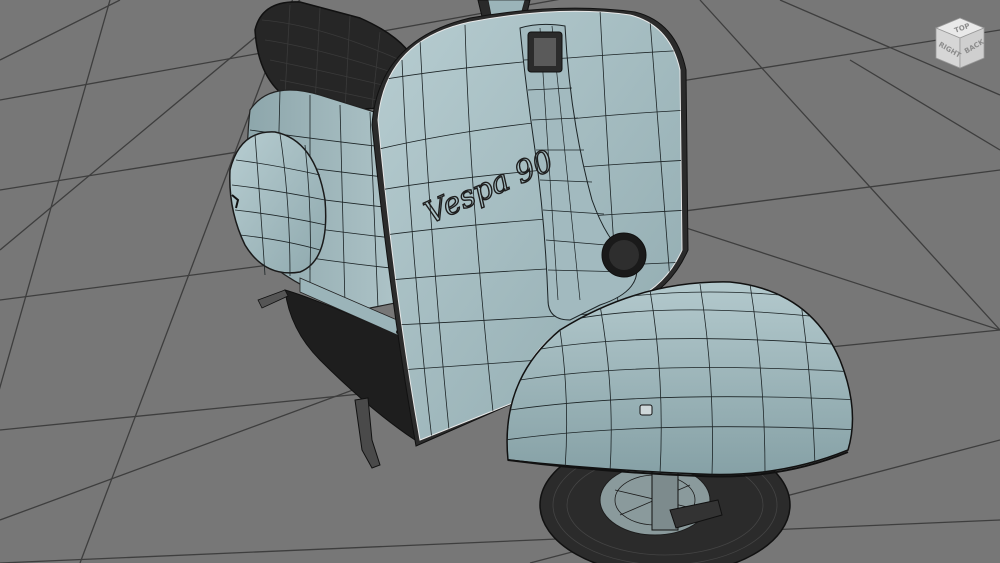  Describe the element at coordinates (273, 299) in the screenshot. I see `brake-pedal` at that location.